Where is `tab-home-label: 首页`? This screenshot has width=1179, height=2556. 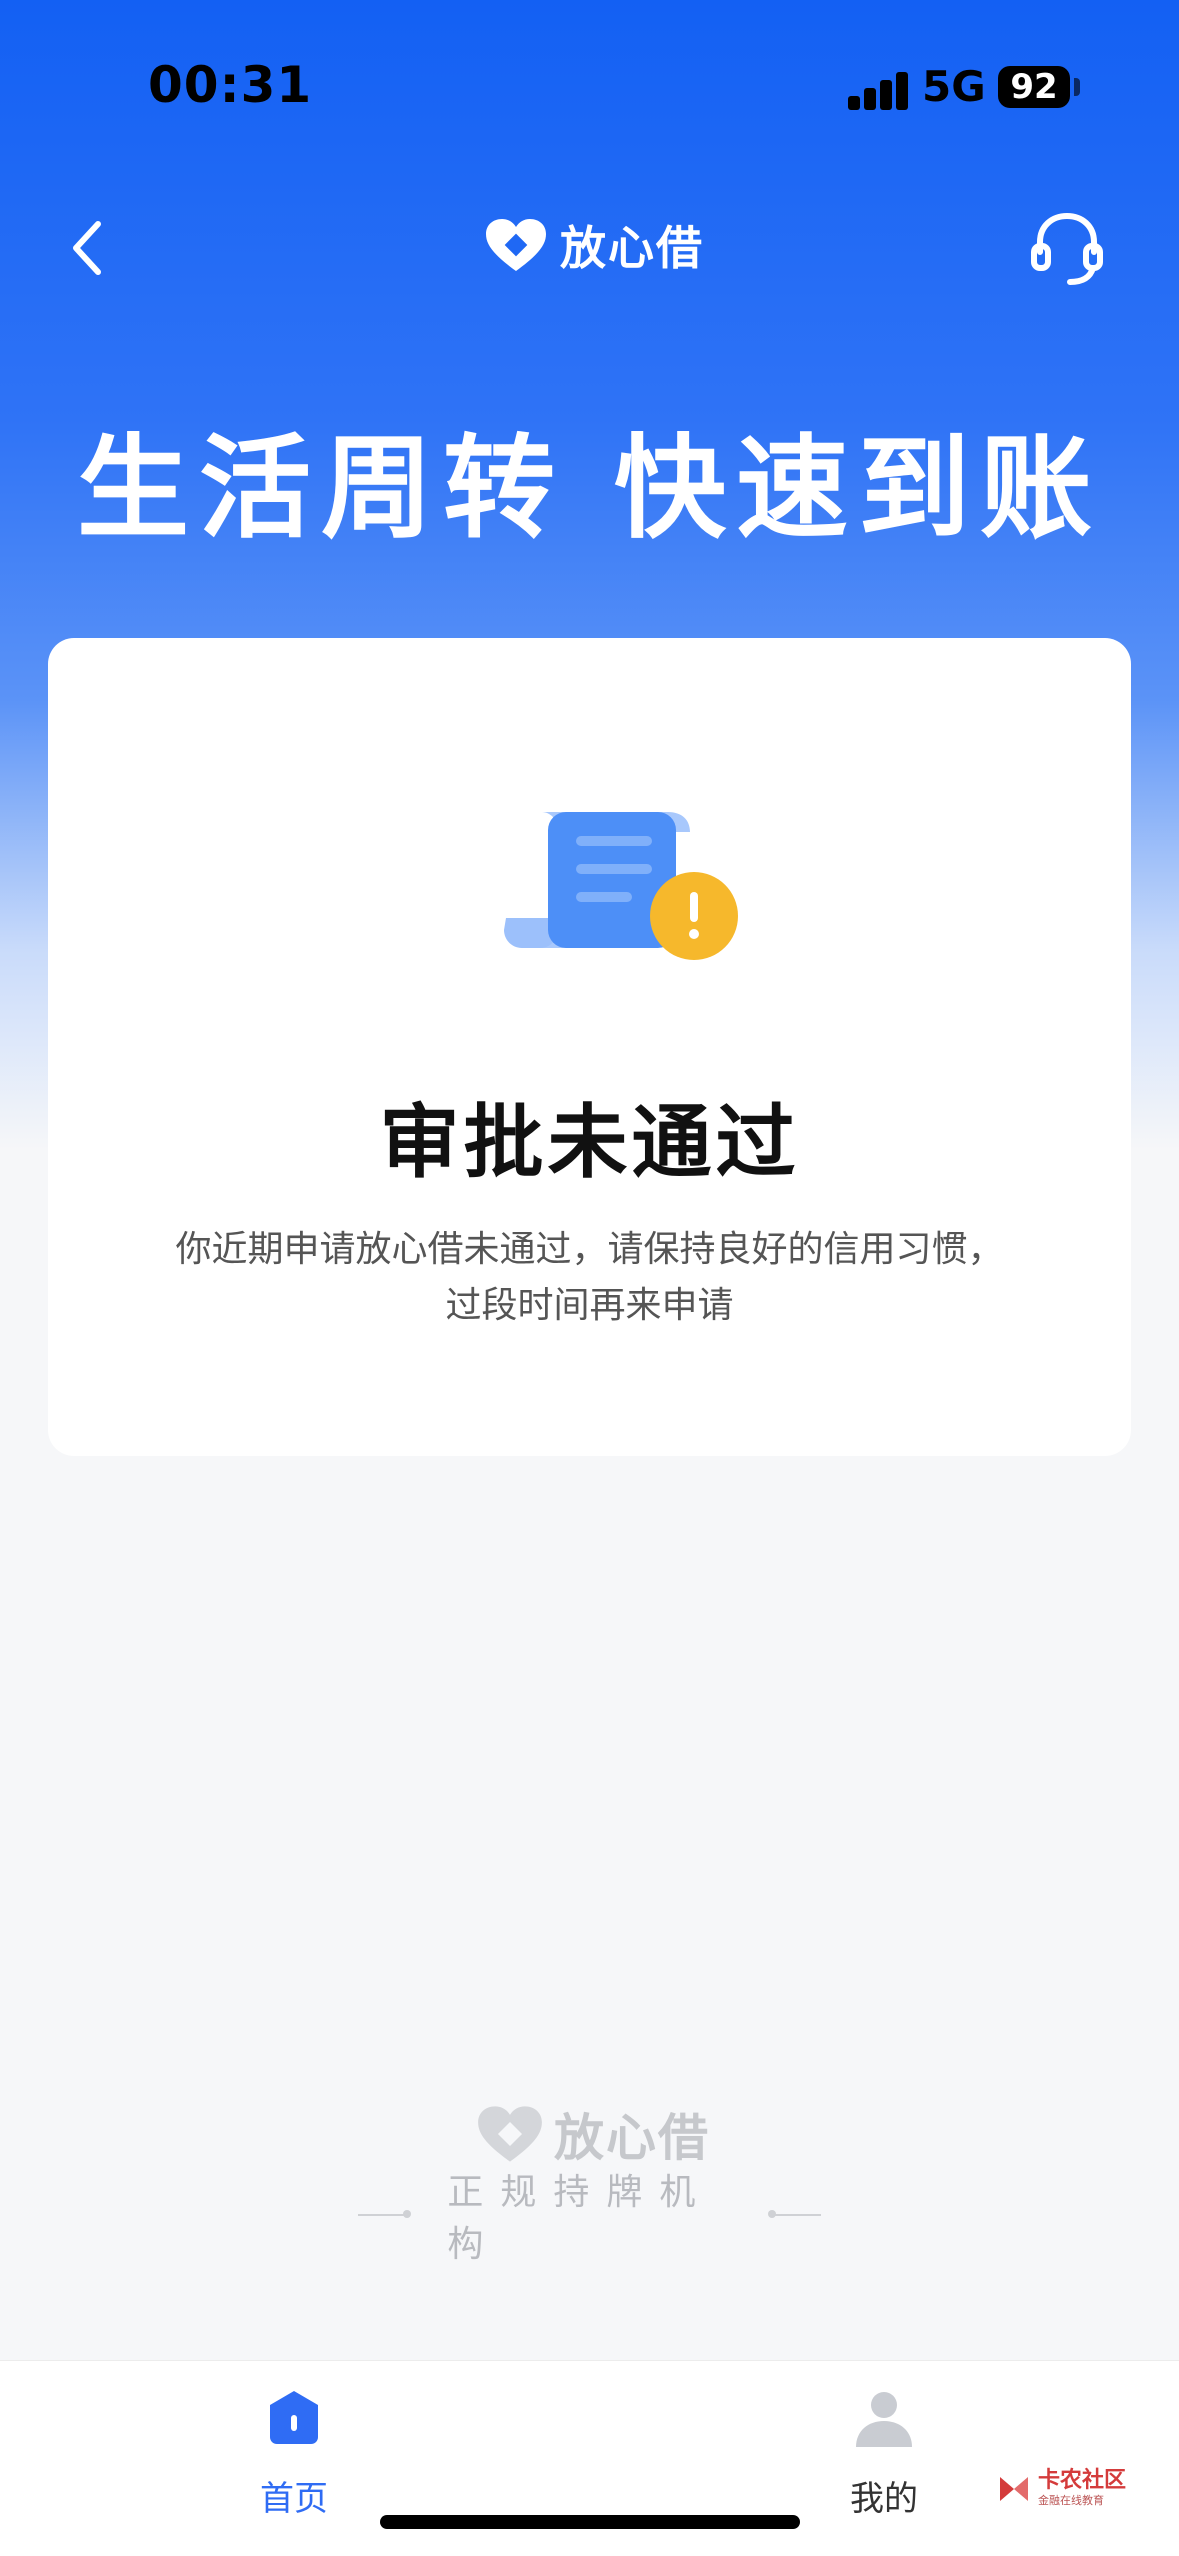
tab-home-label: 首页 is located at coordinates (294, 2499).